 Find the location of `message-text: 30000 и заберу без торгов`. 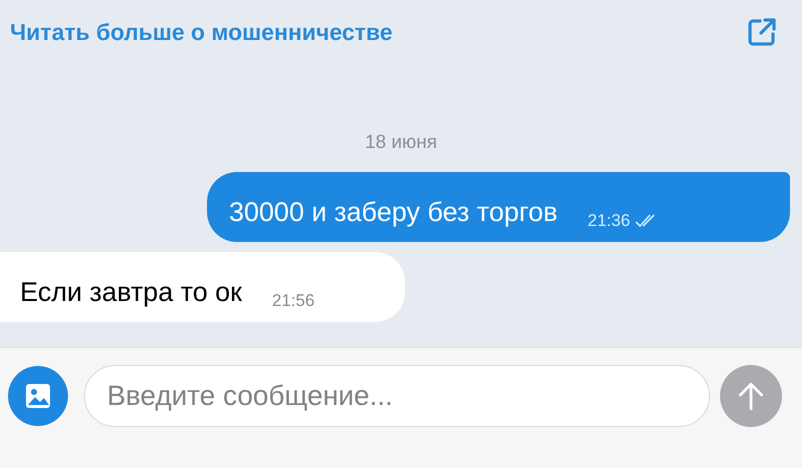

message-text: 30000 и заберу без торгов is located at coordinates (393, 212).